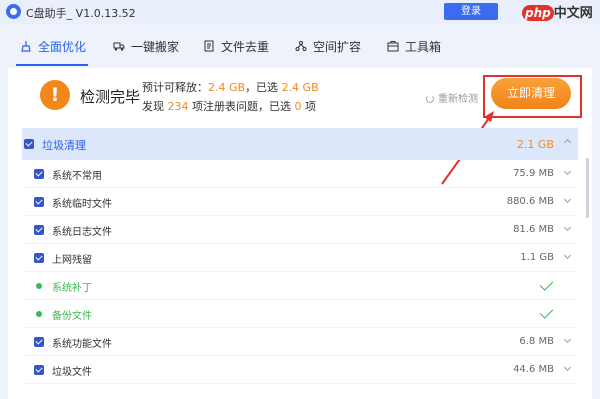 Image resolution: width=600 pixels, height=399 pixels. I want to click on item-size: 81.6 MB, so click(533, 229).